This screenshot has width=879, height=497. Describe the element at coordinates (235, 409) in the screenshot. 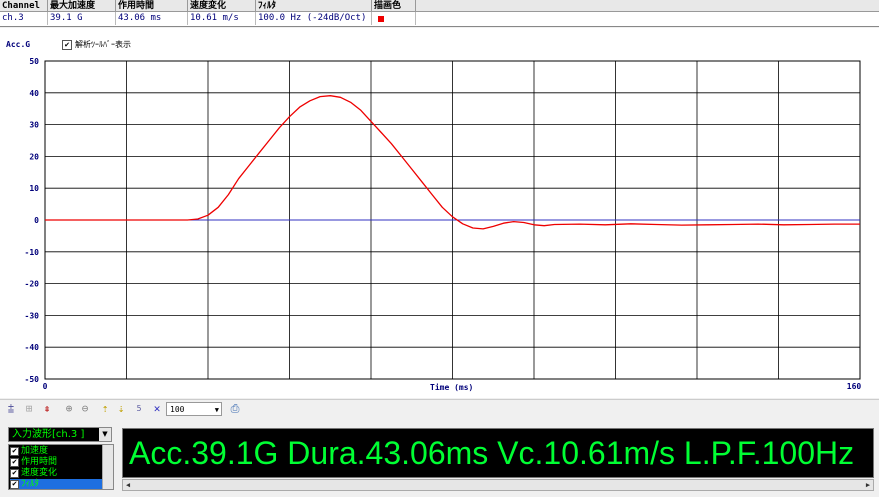

I see `print-icon: ⎙` at that location.